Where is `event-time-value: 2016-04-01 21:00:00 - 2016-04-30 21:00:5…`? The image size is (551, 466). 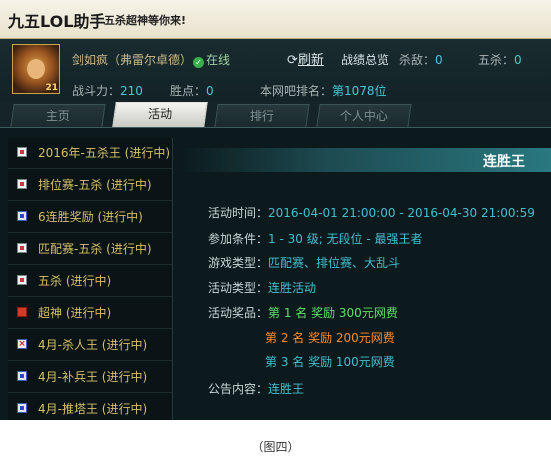 event-time-value: 2016-04-01 21:00:00 - 2016-04-30 21:00:5… is located at coordinates (401, 213).